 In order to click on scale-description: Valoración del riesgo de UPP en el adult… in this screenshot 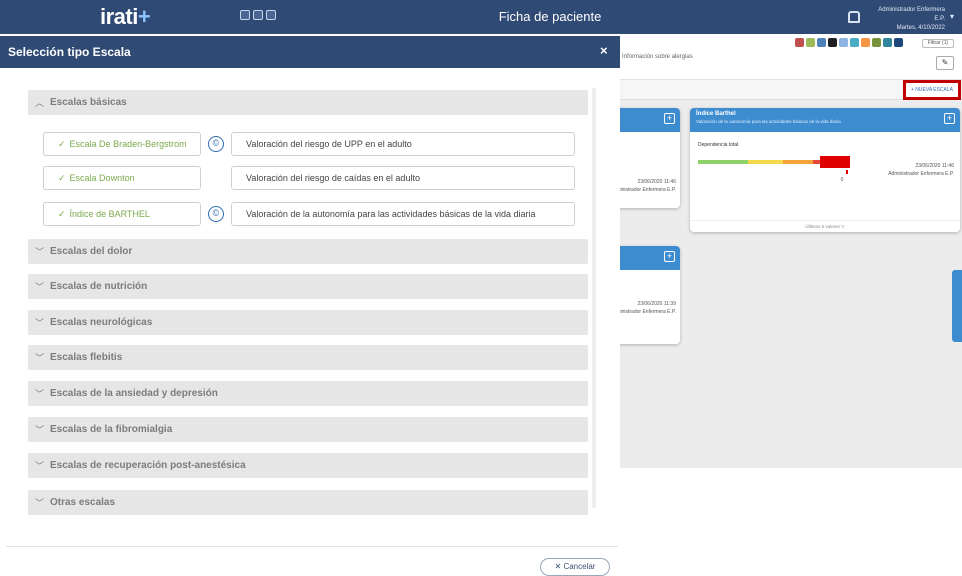, I will do `click(403, 144)`.